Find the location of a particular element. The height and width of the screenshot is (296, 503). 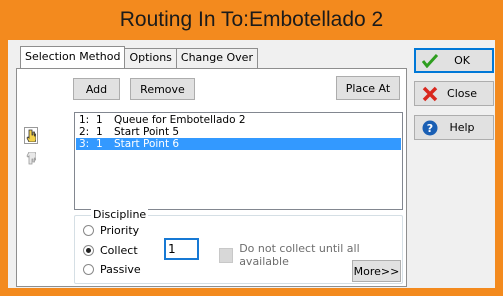

x-icon is located at coordinates (430, 94).